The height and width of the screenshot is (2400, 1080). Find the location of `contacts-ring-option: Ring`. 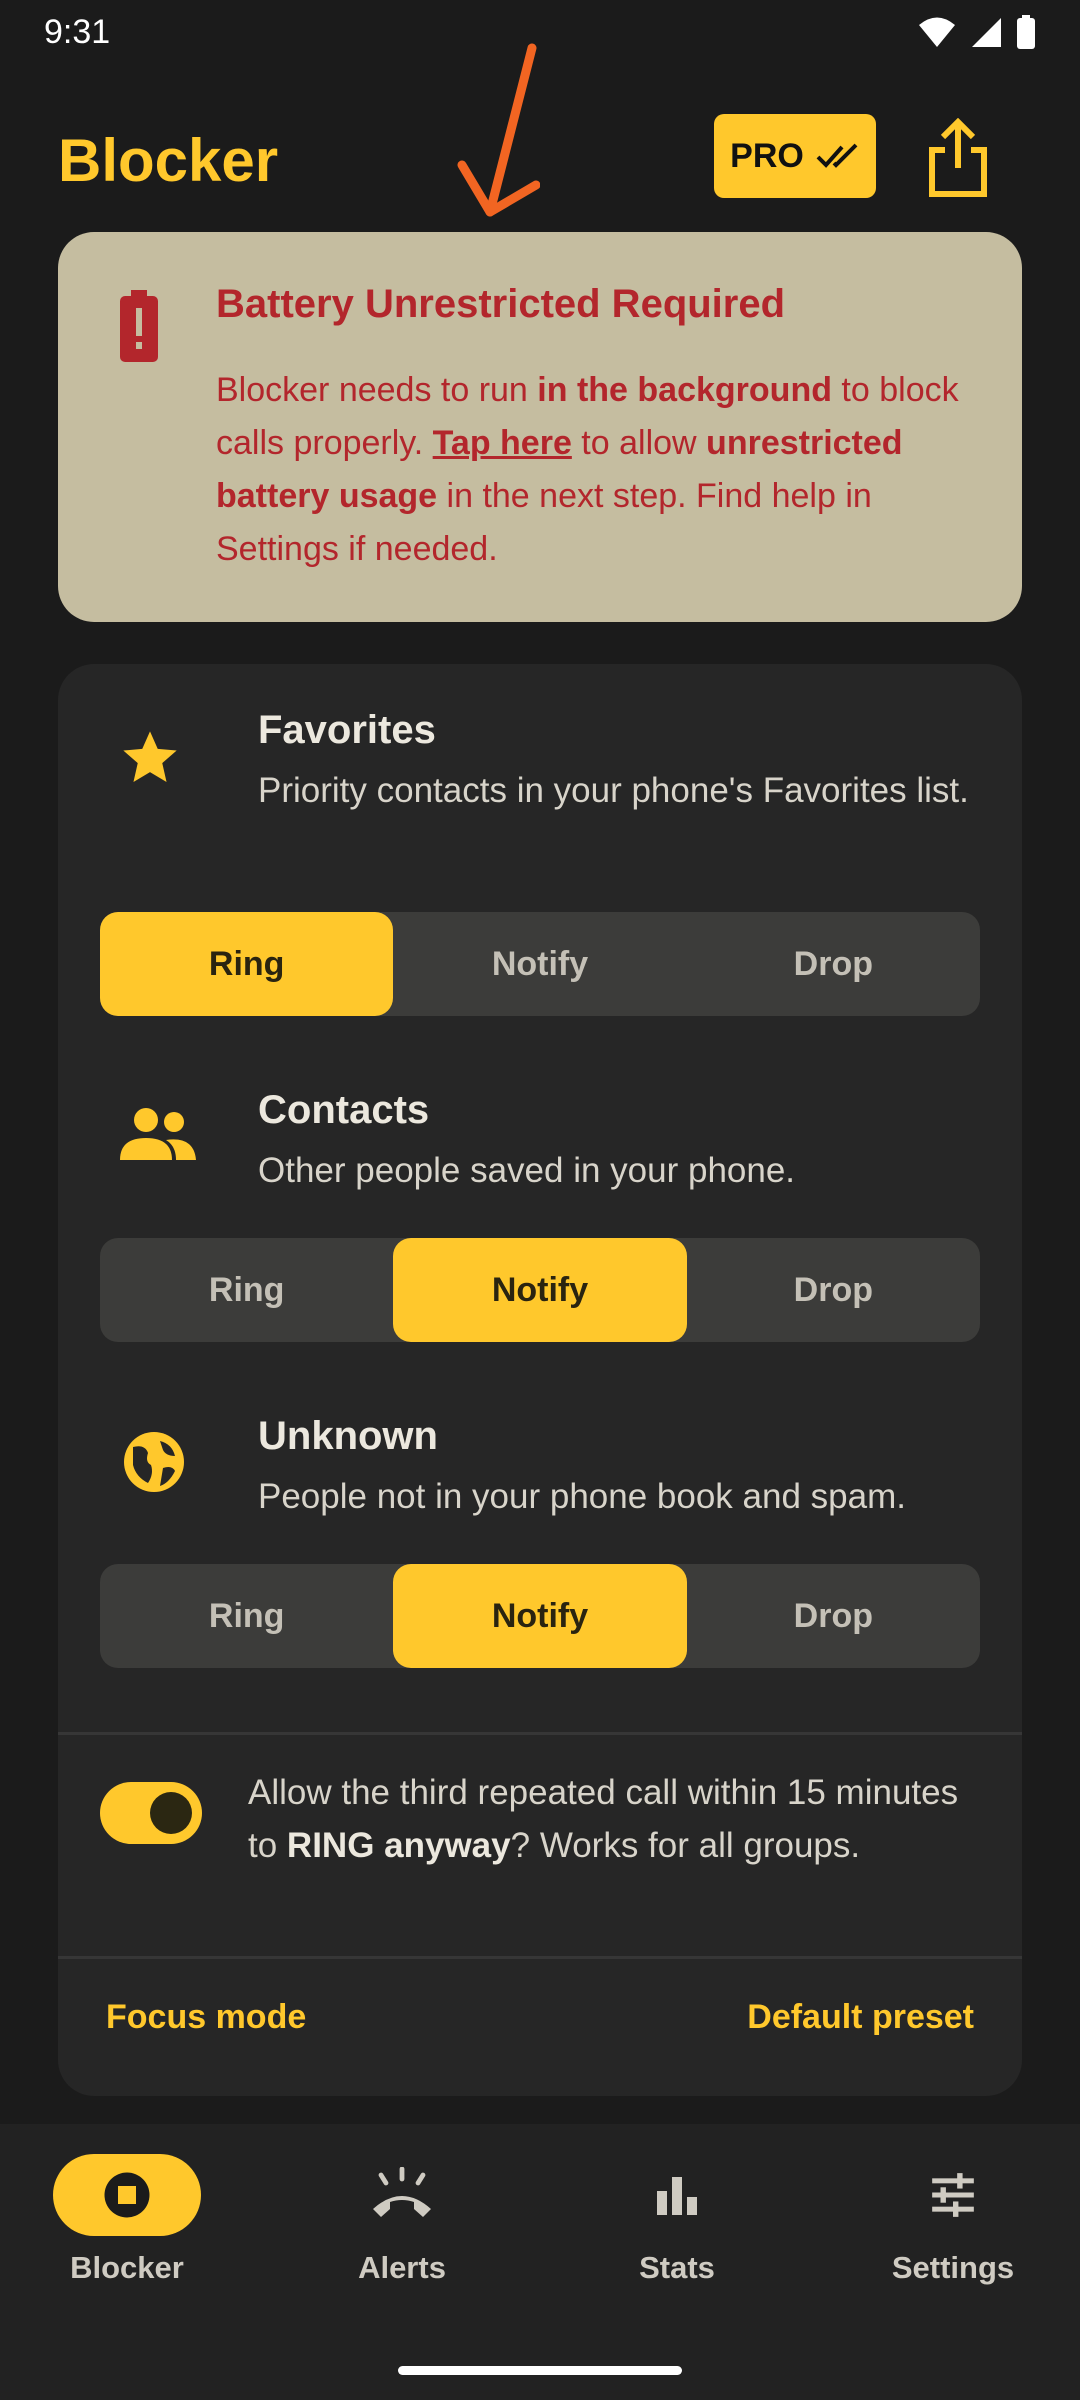

contacts-ring-option: Ring is located at coordinates (246, 1290).